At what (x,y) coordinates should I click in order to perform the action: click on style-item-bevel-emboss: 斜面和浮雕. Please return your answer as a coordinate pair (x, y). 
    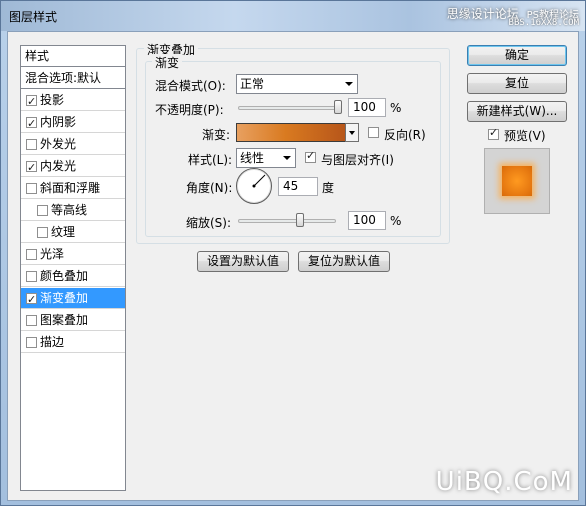
    Looking at the image, I should click on (73, 188).